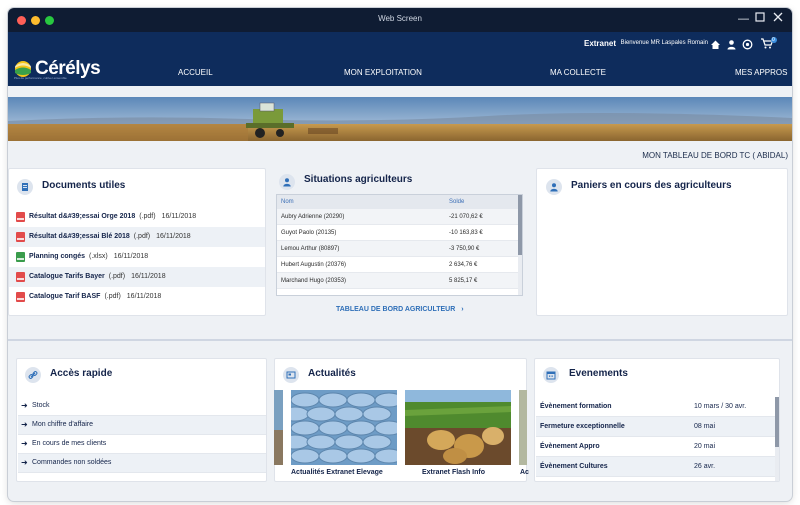 This screenshot has height=505, width=800. Describe the element at coordinates (69, 443) in the screenshot. I see `quick-link-label: En cours de mes clients` at that location.